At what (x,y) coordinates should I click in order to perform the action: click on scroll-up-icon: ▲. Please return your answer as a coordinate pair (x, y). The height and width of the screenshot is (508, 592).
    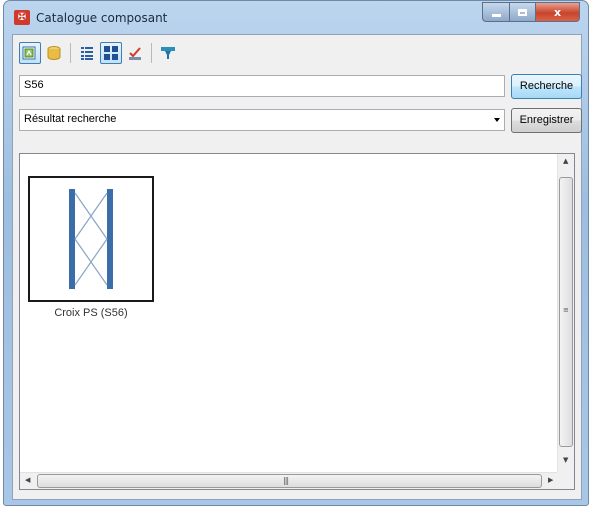
    Looking at the image, I should click on (565, 161).